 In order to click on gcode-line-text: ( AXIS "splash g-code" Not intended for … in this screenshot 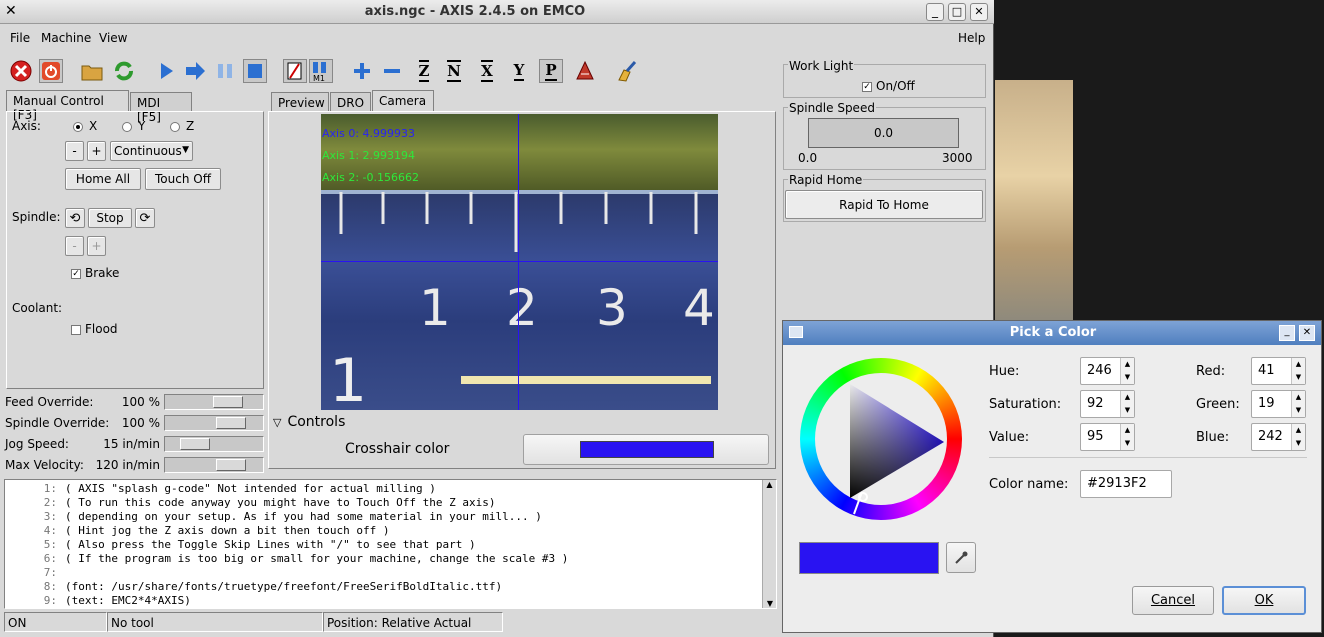, I will do `click(250, 488)`.